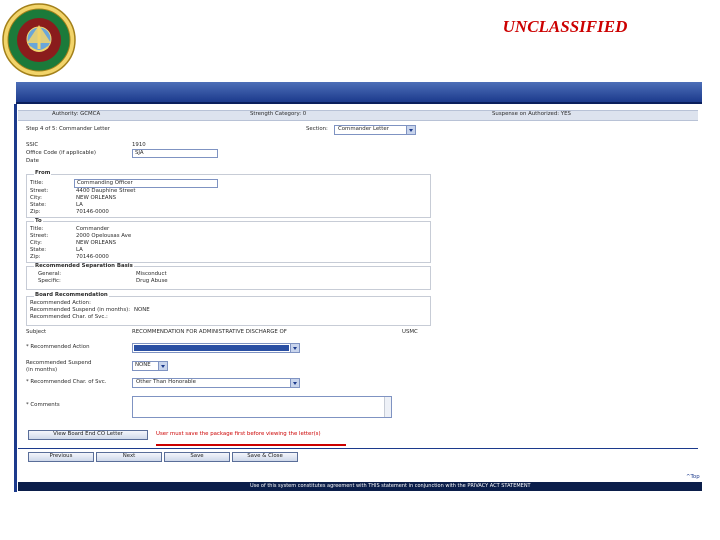 The image size is (720, 540). Describe the element at coordinates (79, 250) in the screenshot. I see `to-state-value: LA` at that location.